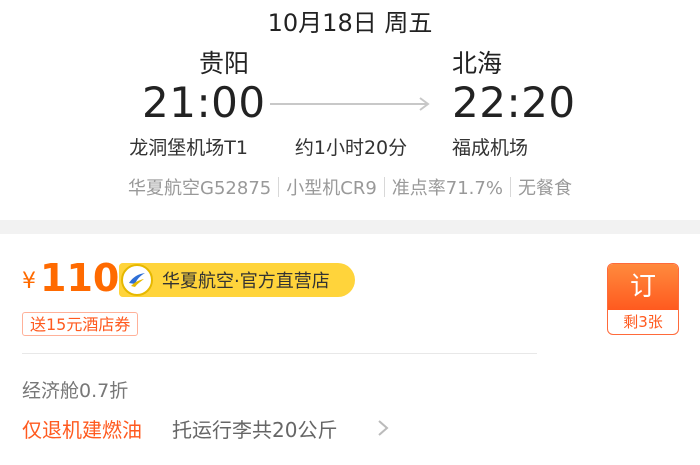 This screenshot has width=700, height=465. Describe the element at coordinates (254, 428) in the screenshot. I see `baggage-allowance: 托运行李共20公斤` at that location.